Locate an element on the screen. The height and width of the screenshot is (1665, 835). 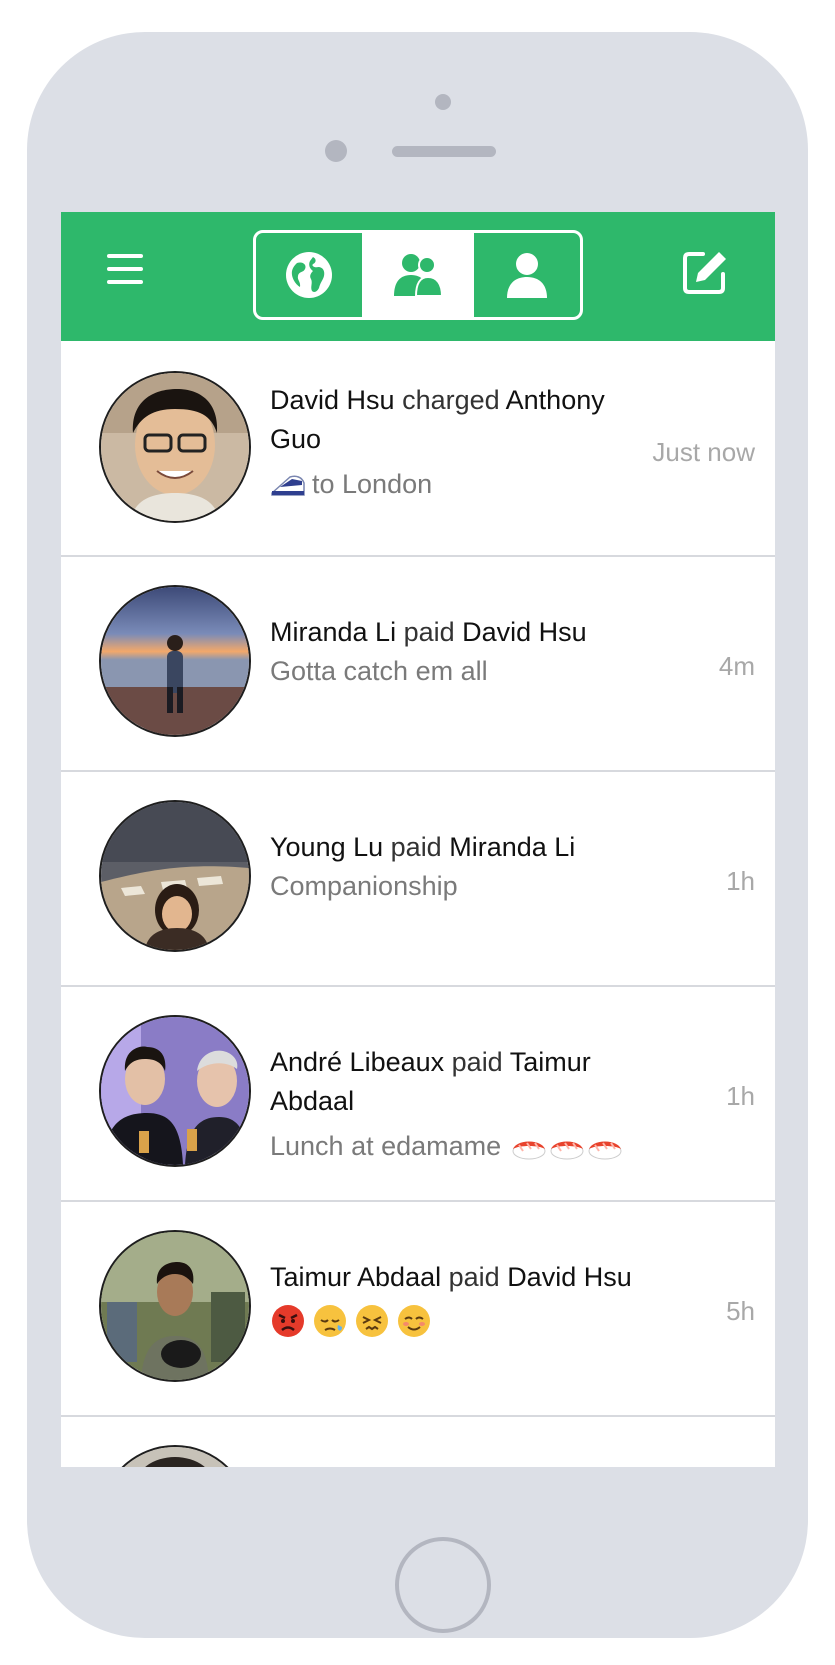
top-nav-bar is located at coordinates (418, 276).